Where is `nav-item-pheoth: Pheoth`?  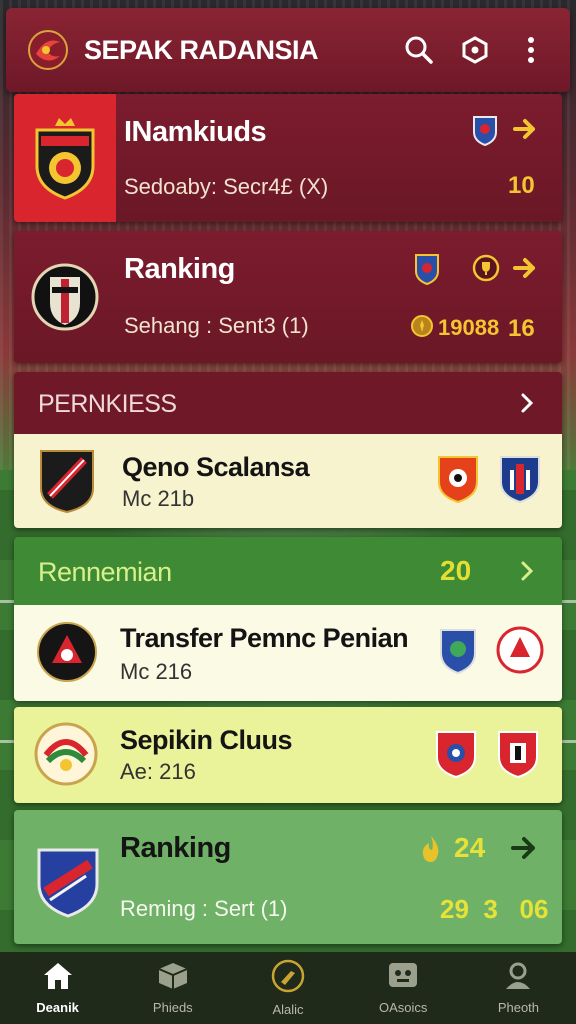 nav-item-pheoth: Pheoth is located at coordinates (518, 988).